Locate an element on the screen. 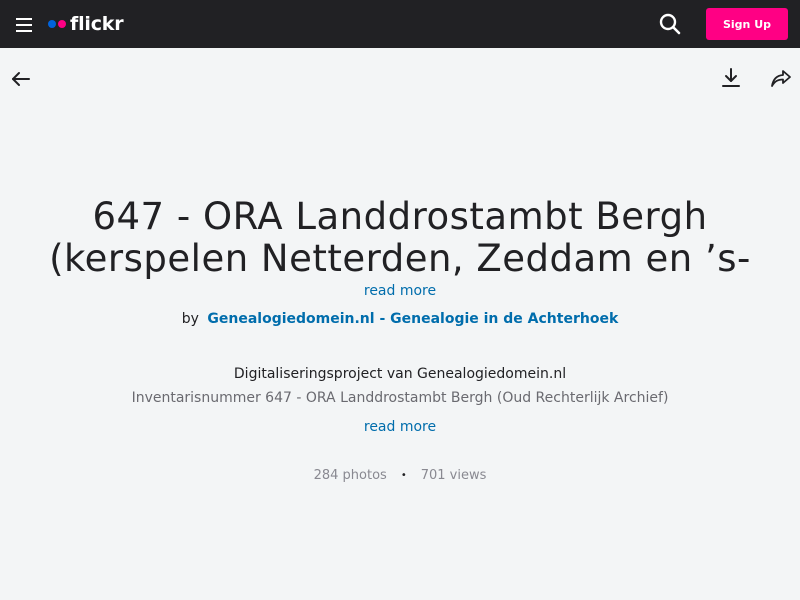  sign-up-button: Sign Up is located at coordinates (747, 24).